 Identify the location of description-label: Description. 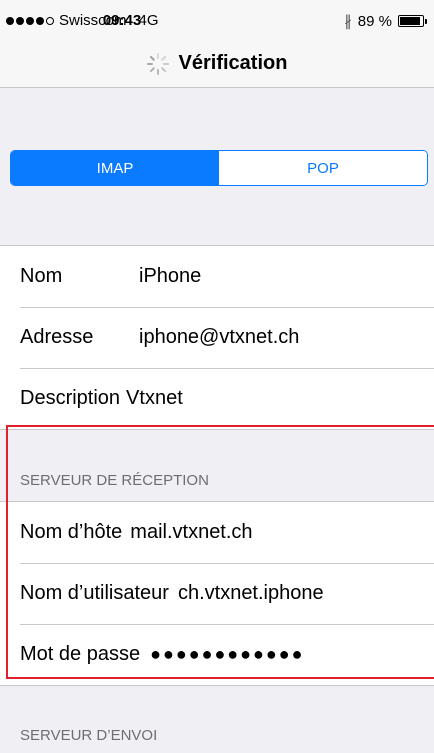
(70, 398).